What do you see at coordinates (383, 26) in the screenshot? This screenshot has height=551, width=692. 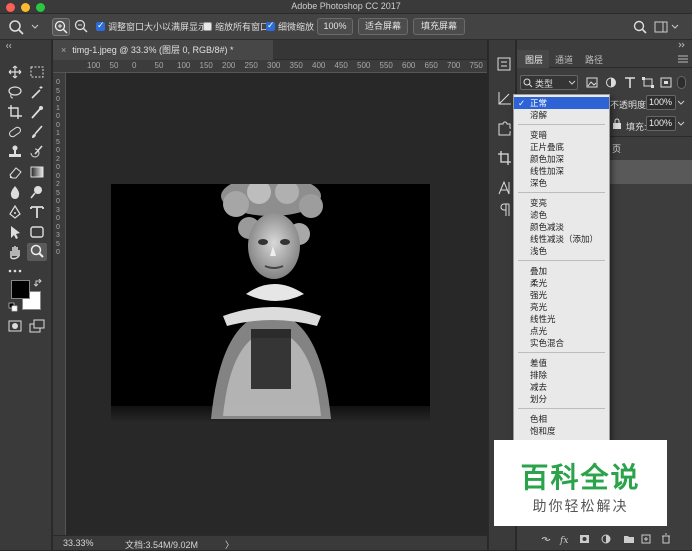 I see `fit-screen-button: 适合屏幕` at bounding box center [383, 26].